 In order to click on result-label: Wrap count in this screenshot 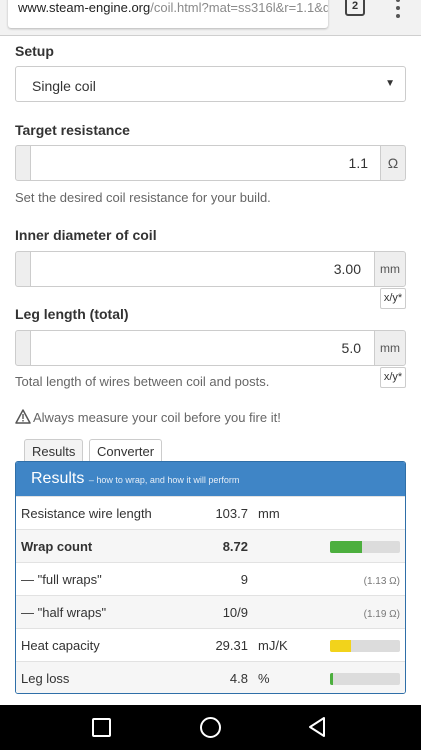, I will do `click(105, 546)`.